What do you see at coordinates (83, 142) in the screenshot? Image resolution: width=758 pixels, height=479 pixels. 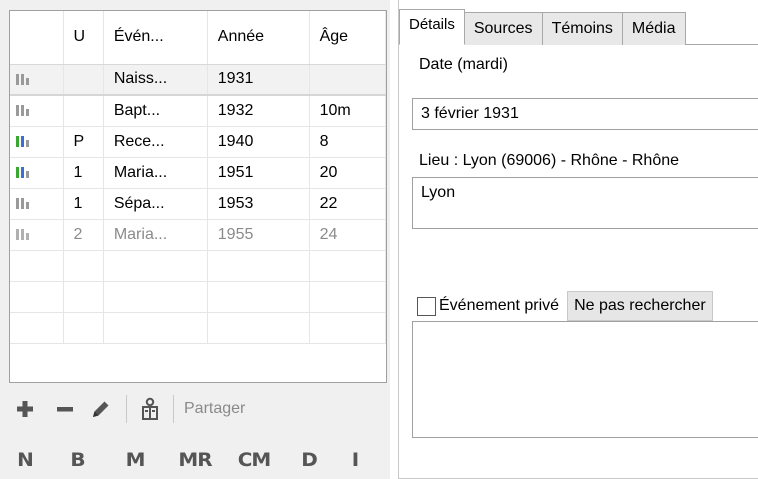 I see `union-cell: P` at bounding box center [83, 142].